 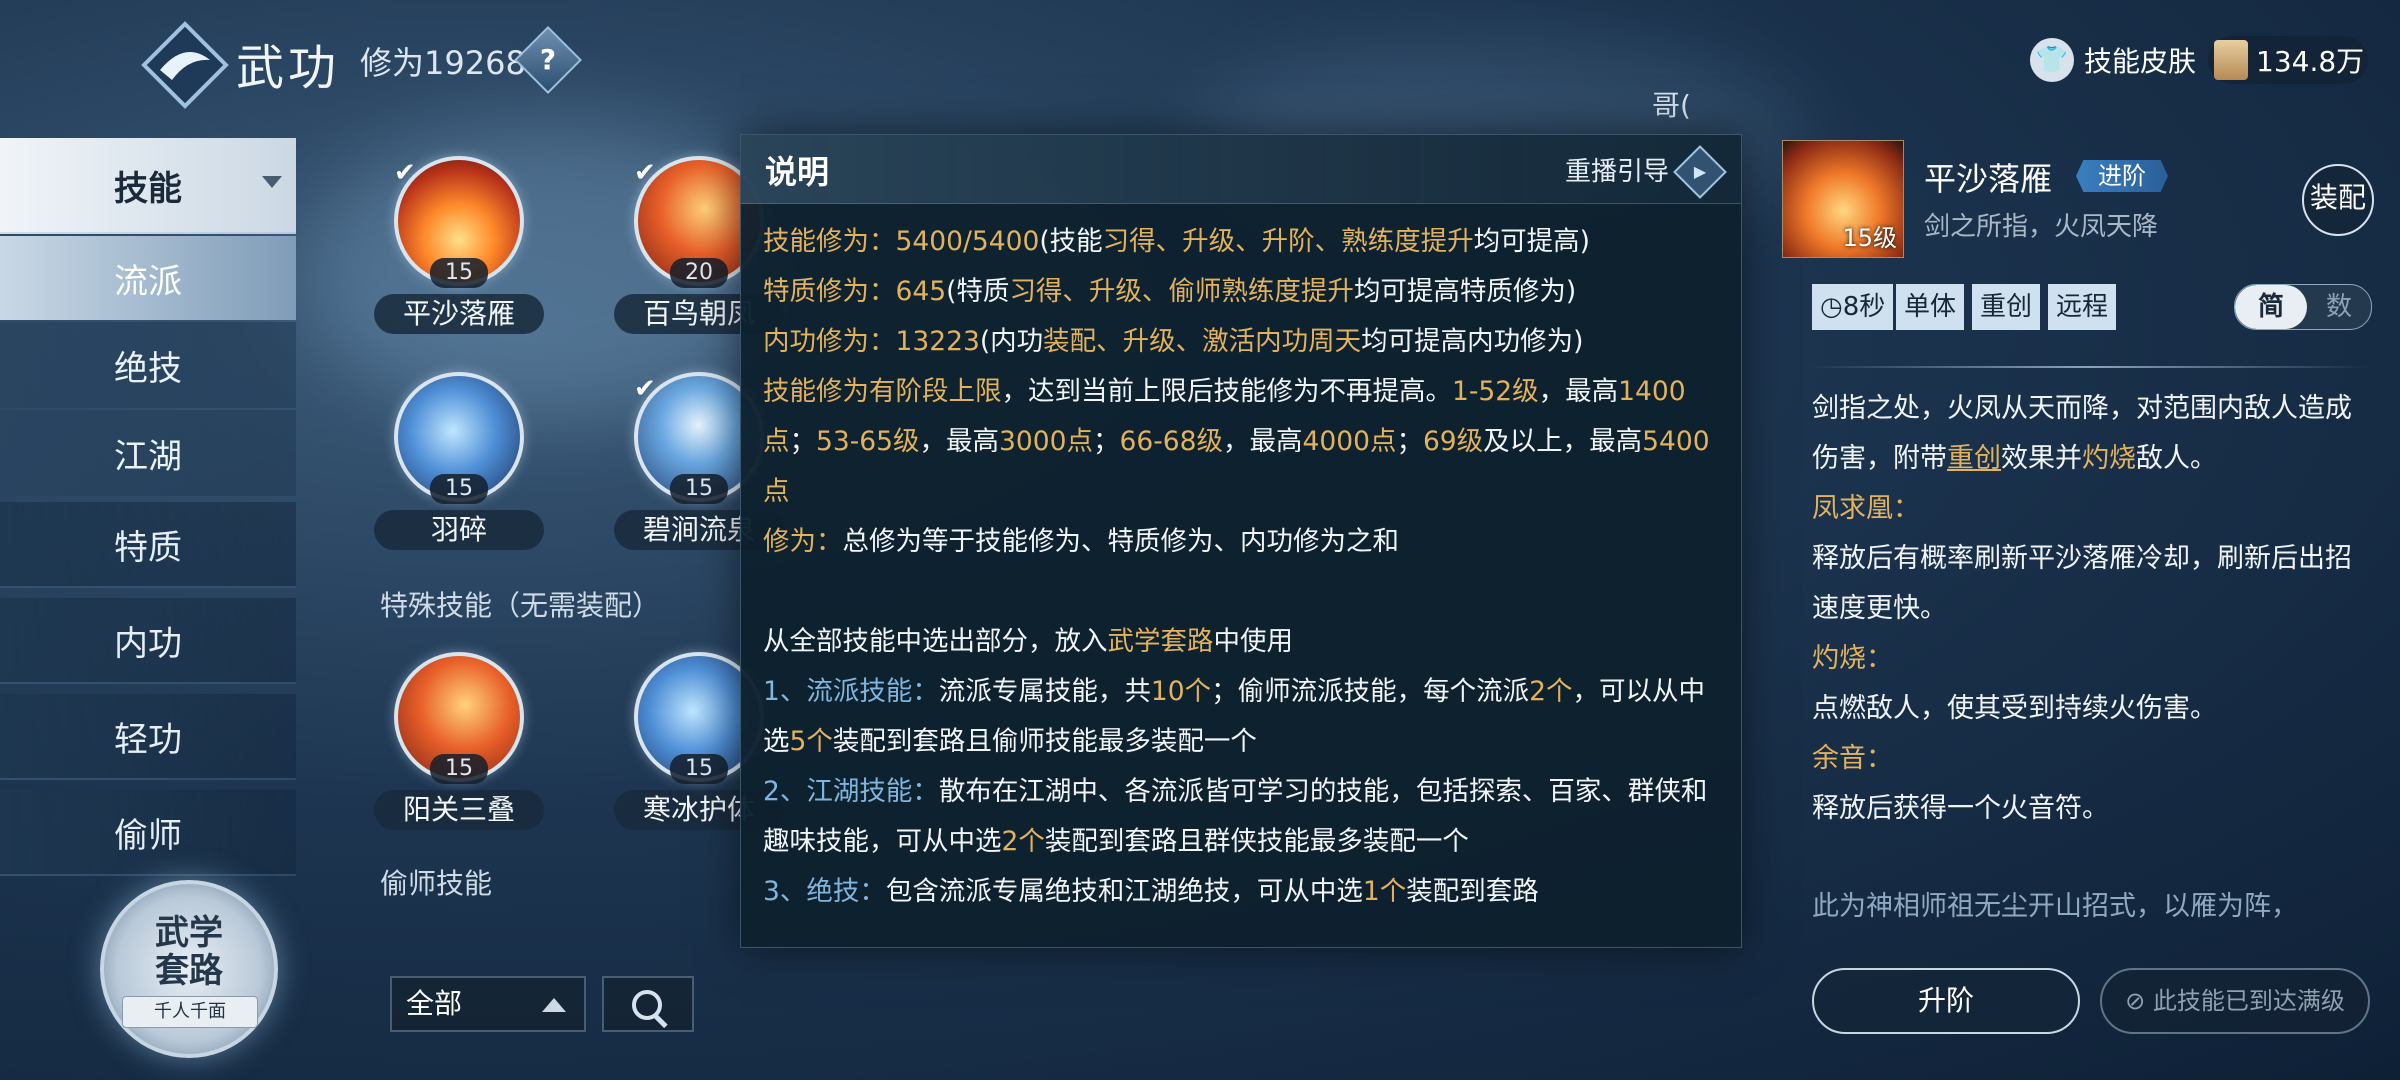 I want to click on equip-button: 装配, so click(x=2338, y=200).